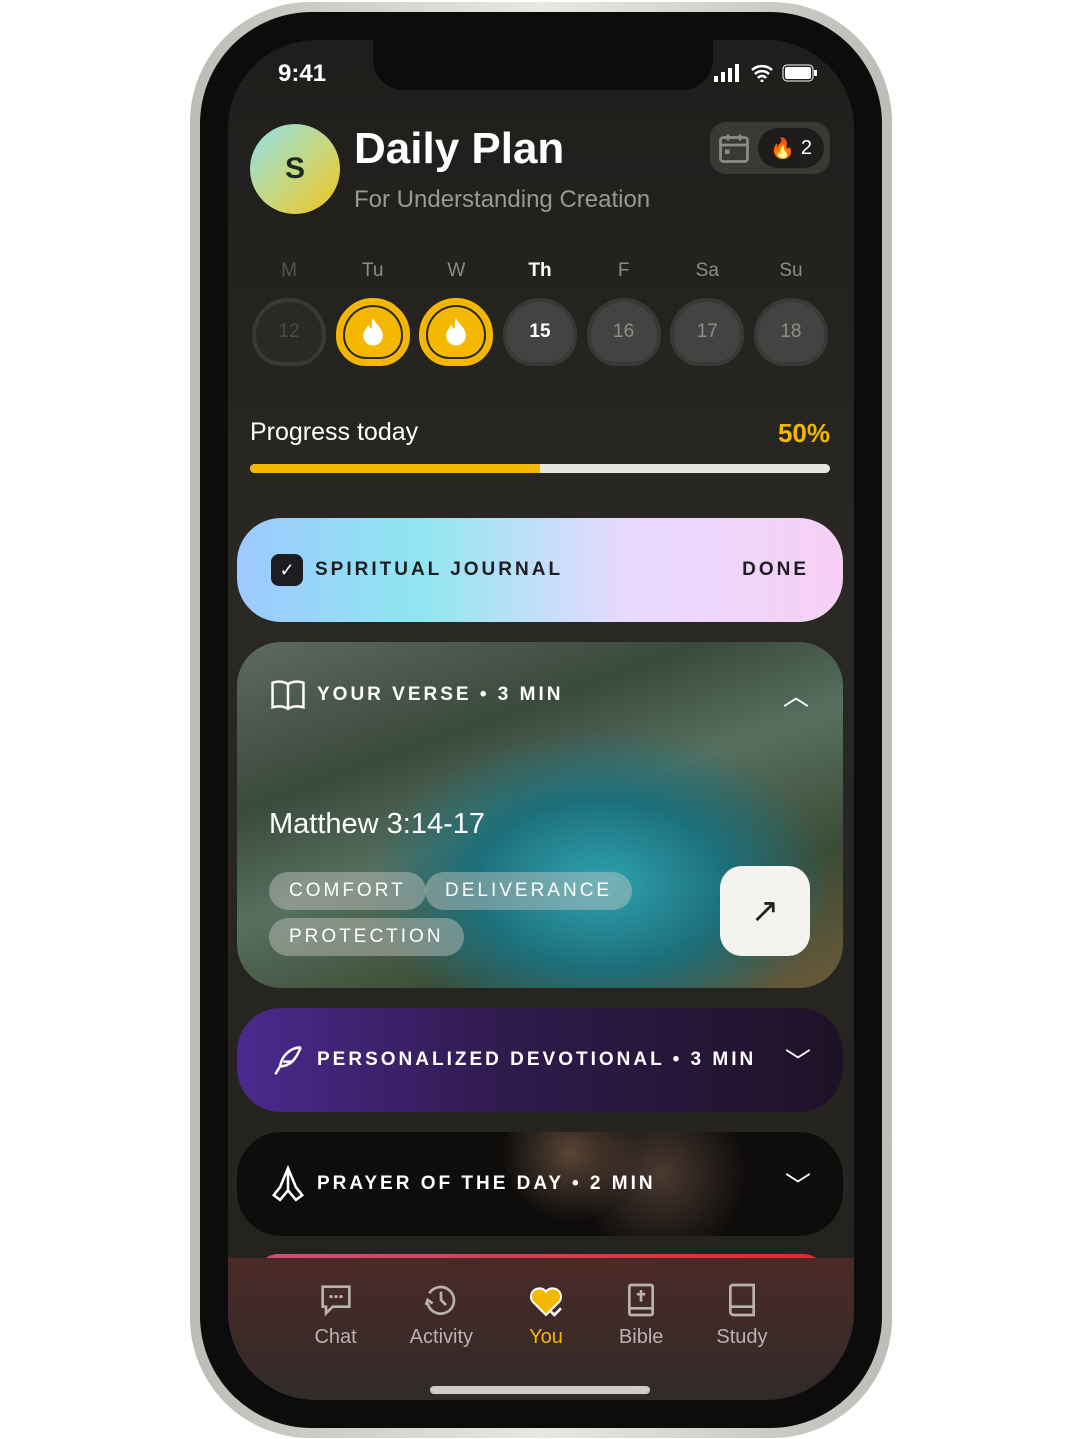  What do you see at coordinates (546, 1337) in the screenshot?
I see `nav-label: You` at bounding box center [546, 1337].